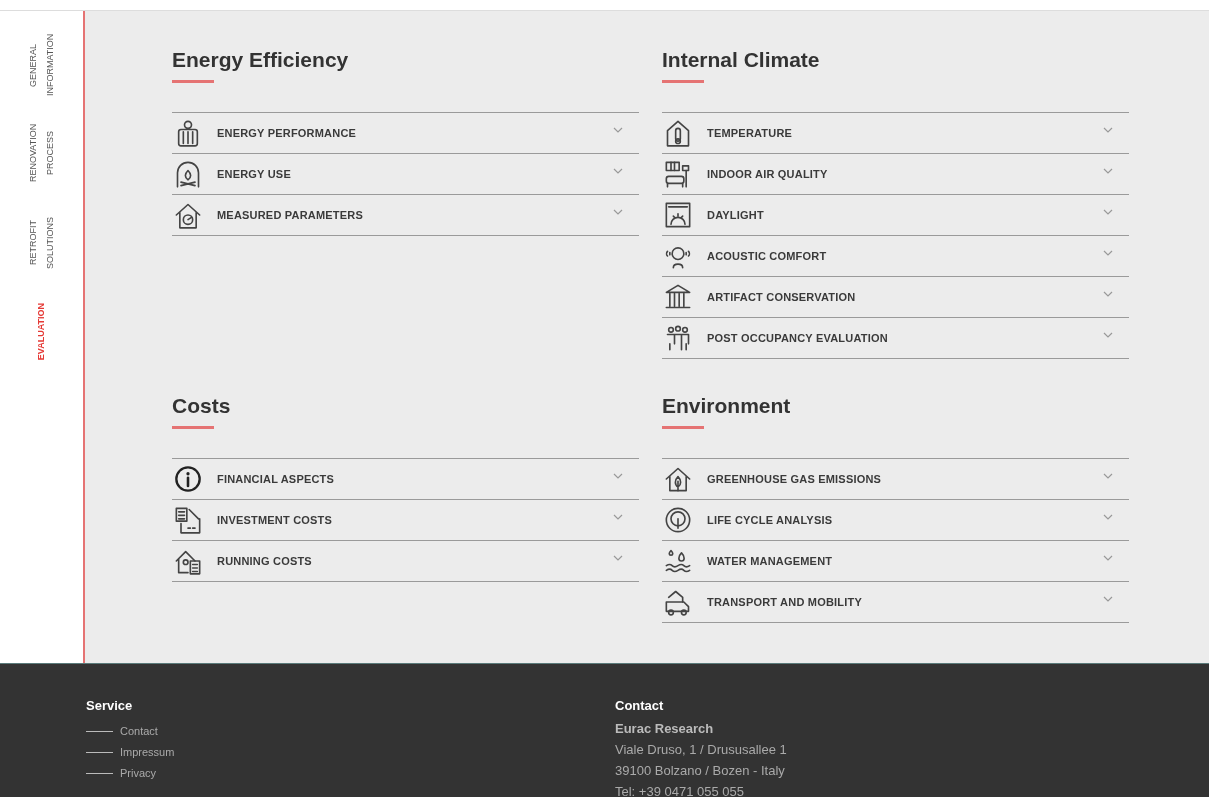 Image resolution: width=1209 pixels, height=797 pixels. Describe the element at coordinates (700, 771) in the screenshot. I see `address-line: 39100 Bolzano / Bozen - Italy` at that location.